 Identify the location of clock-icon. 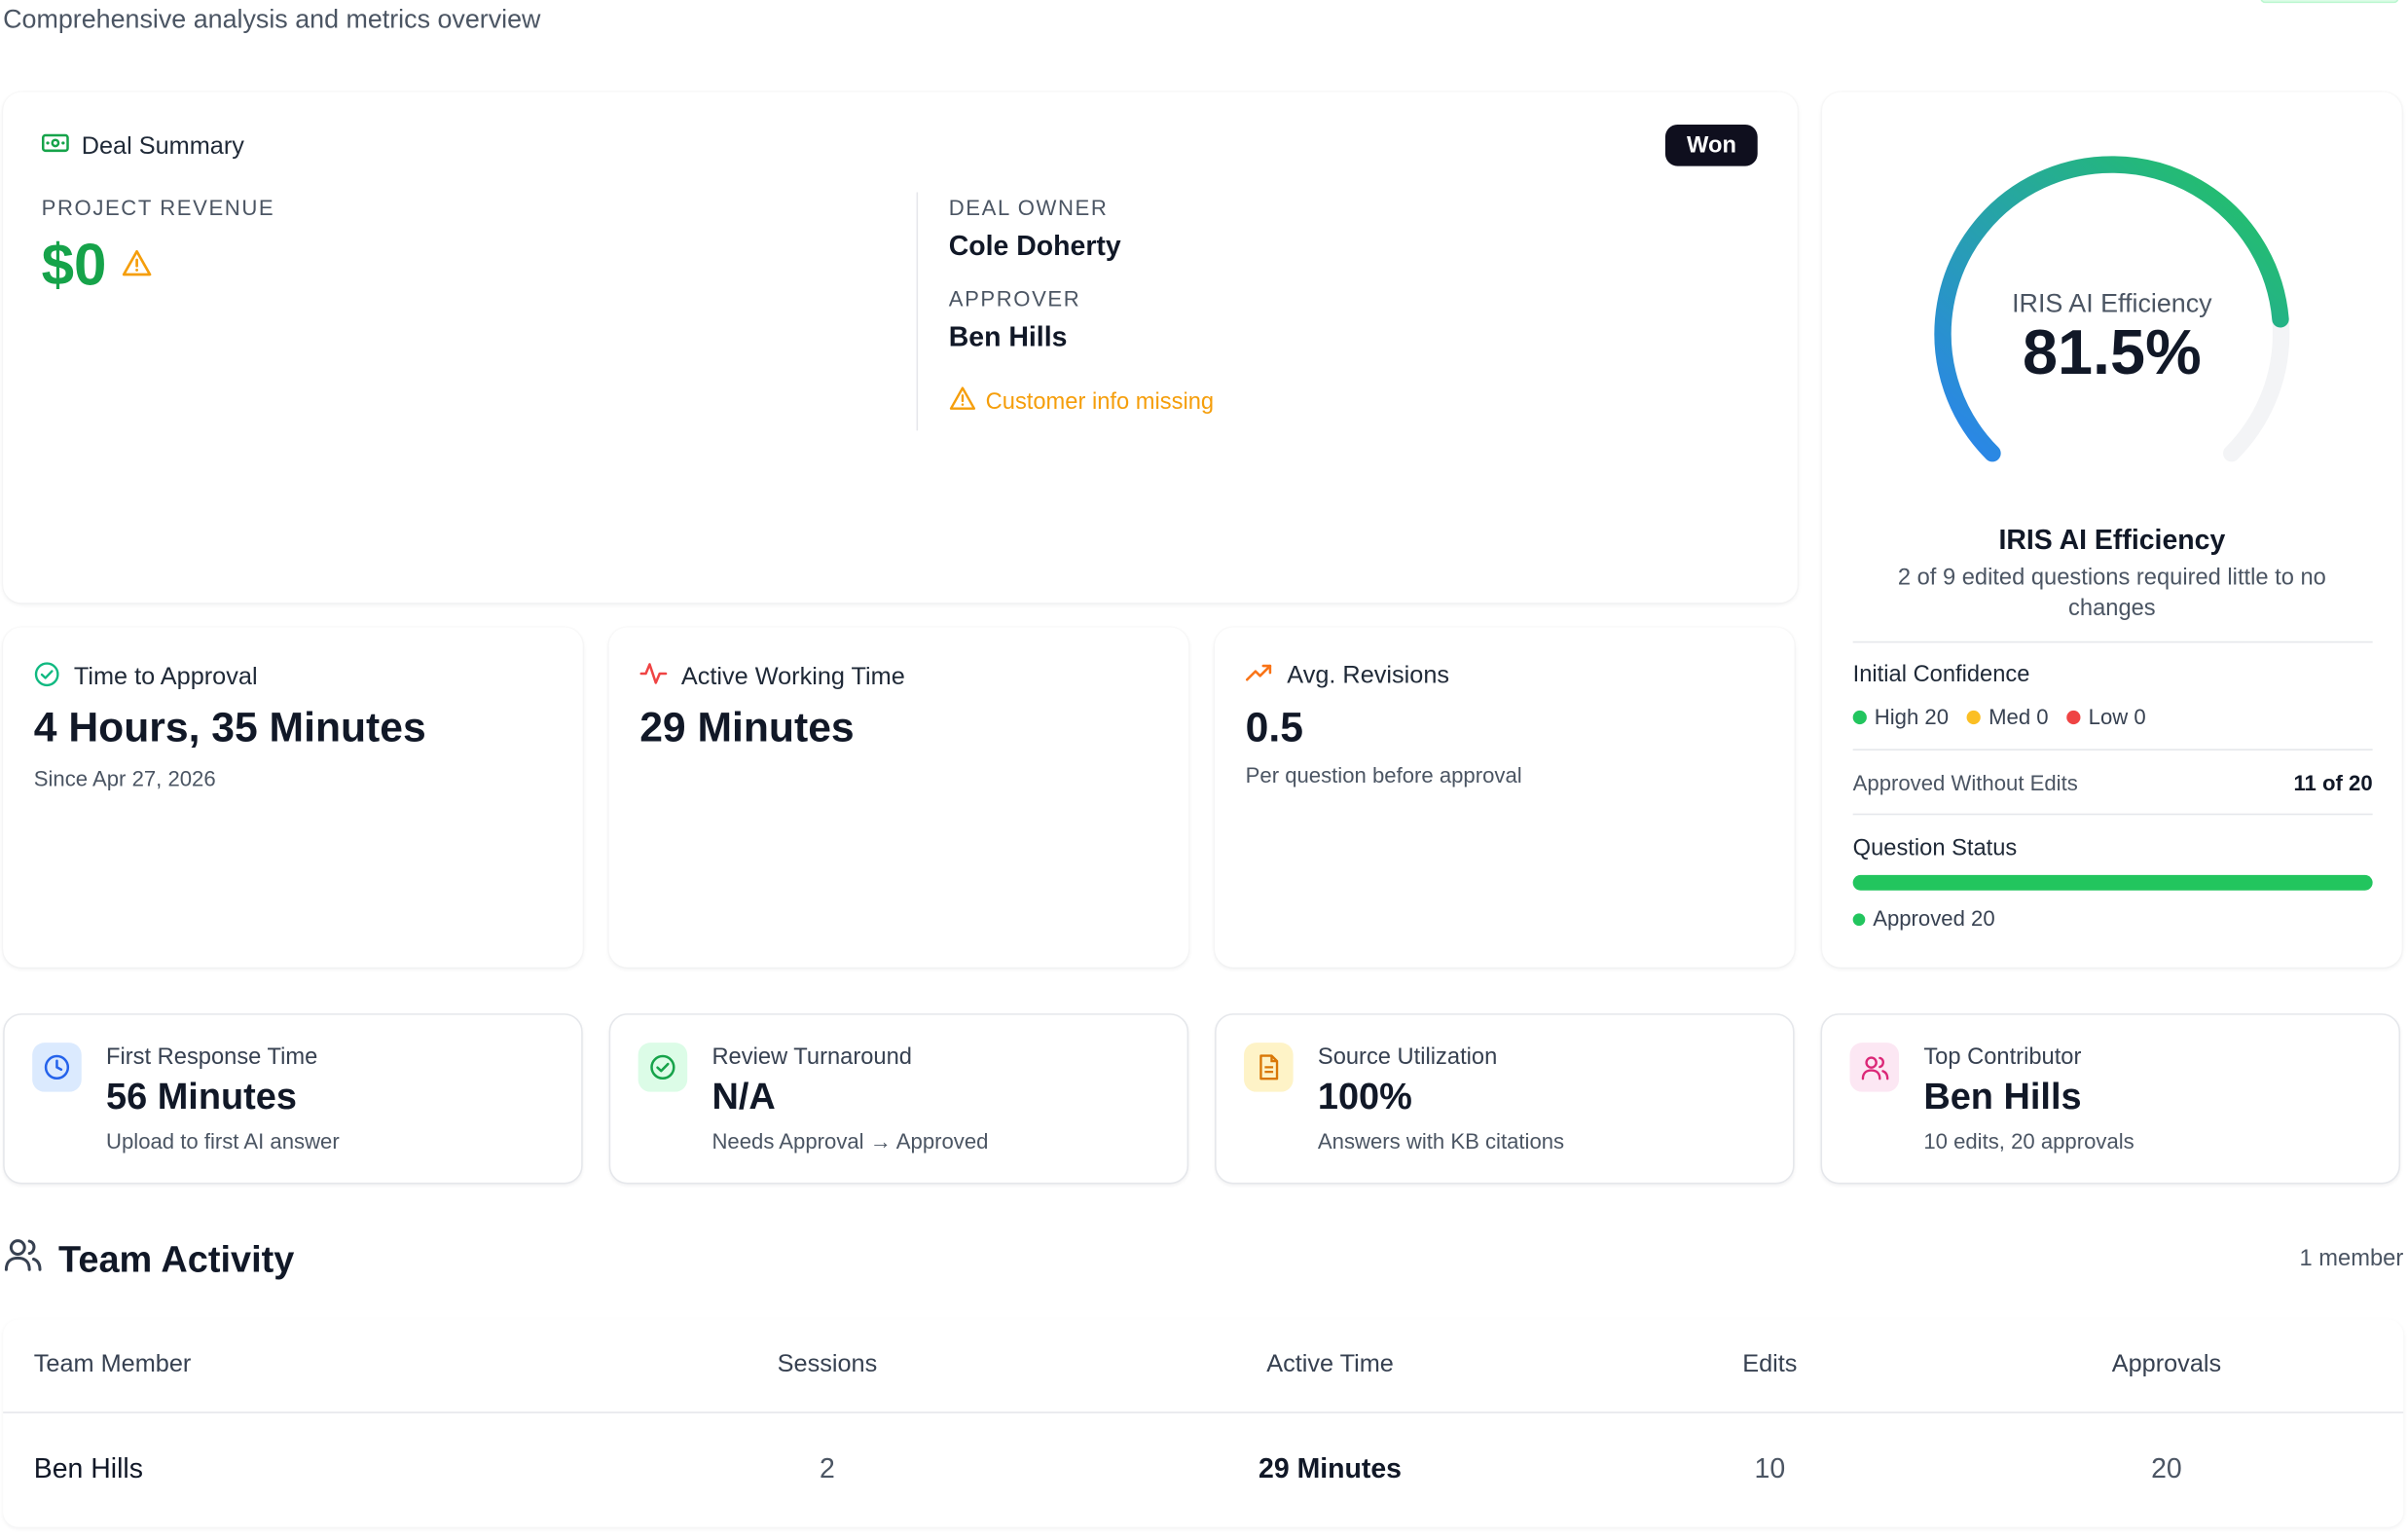
(57, 1067).